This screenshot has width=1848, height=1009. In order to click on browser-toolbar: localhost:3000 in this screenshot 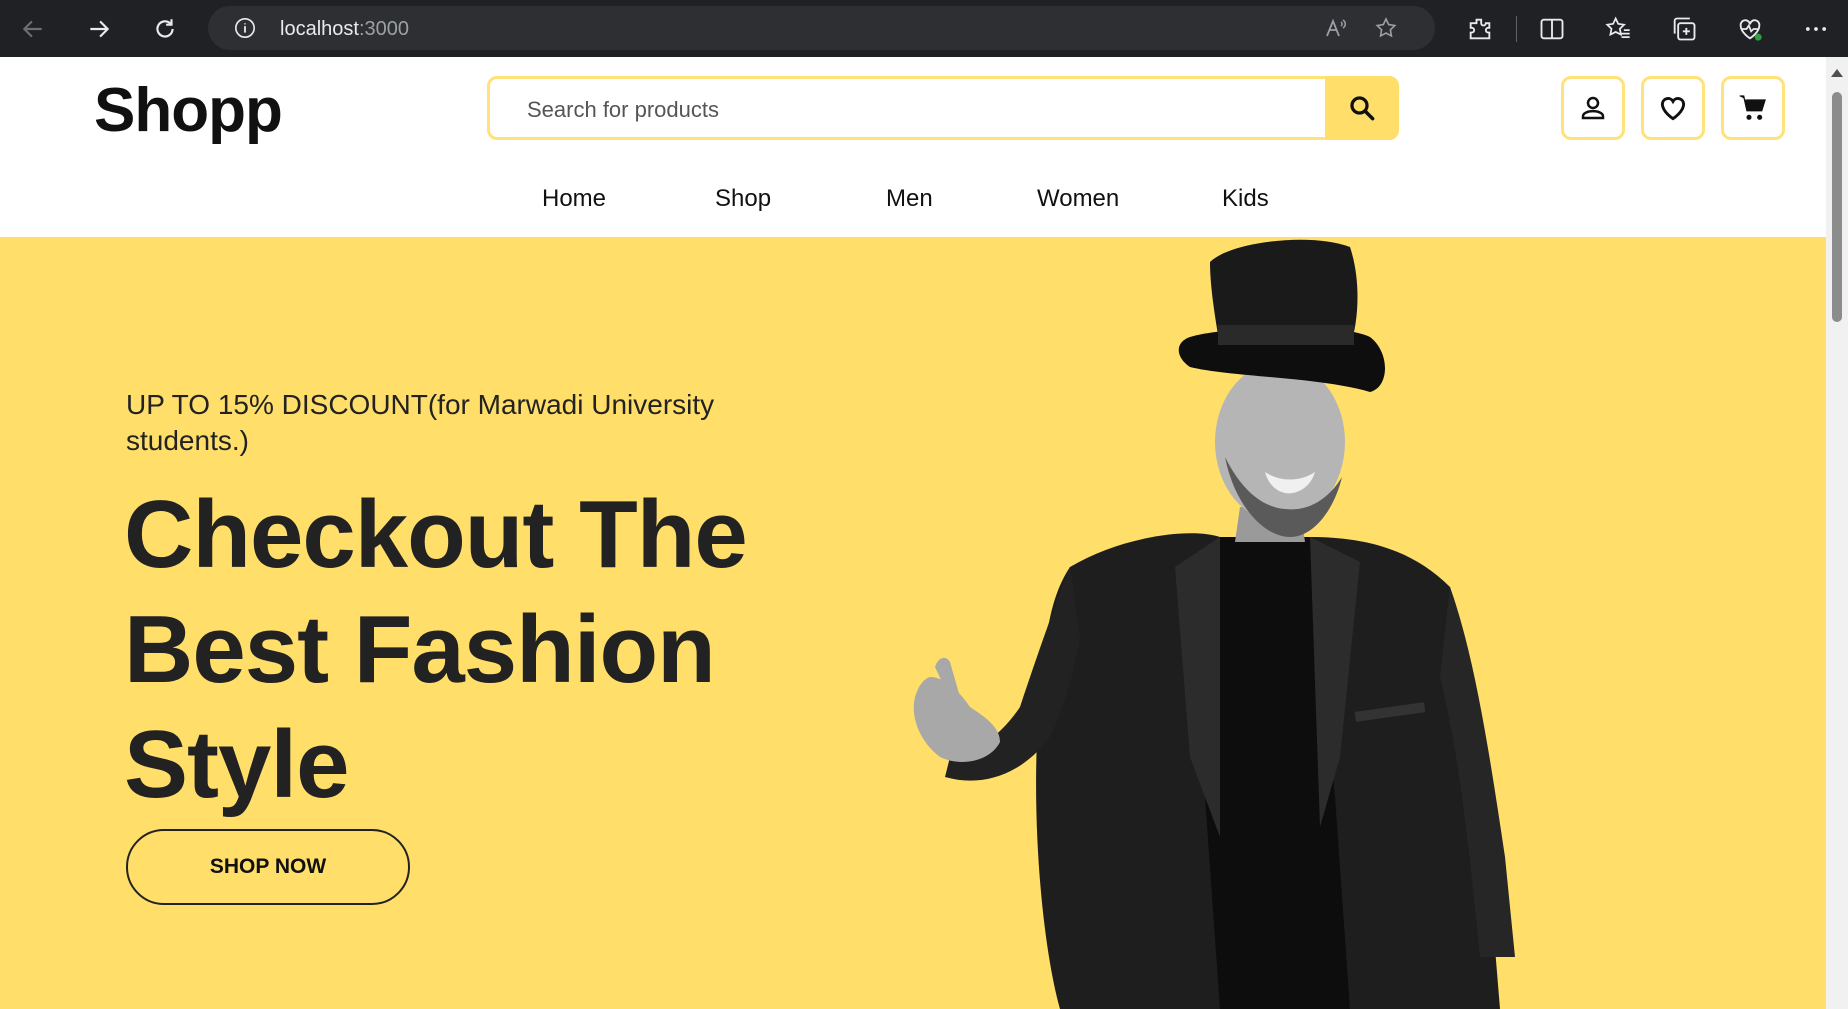, I will do `click(924, 28)`.